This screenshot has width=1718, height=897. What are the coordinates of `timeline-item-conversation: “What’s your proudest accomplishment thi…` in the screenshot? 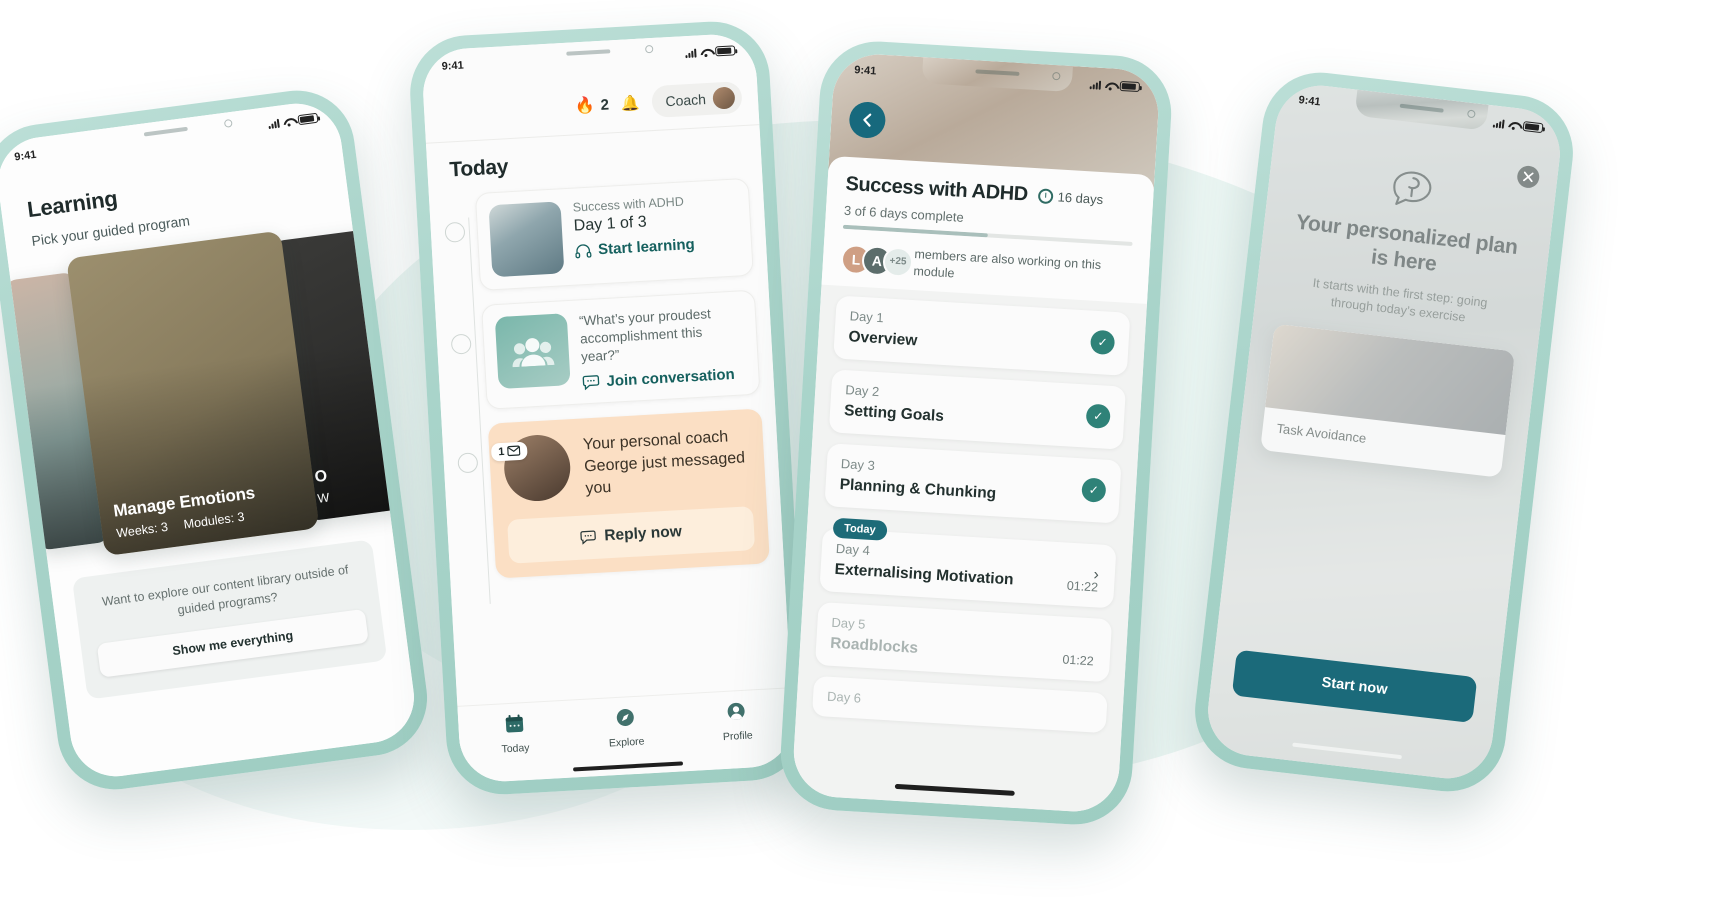 It's located at (605, 350).